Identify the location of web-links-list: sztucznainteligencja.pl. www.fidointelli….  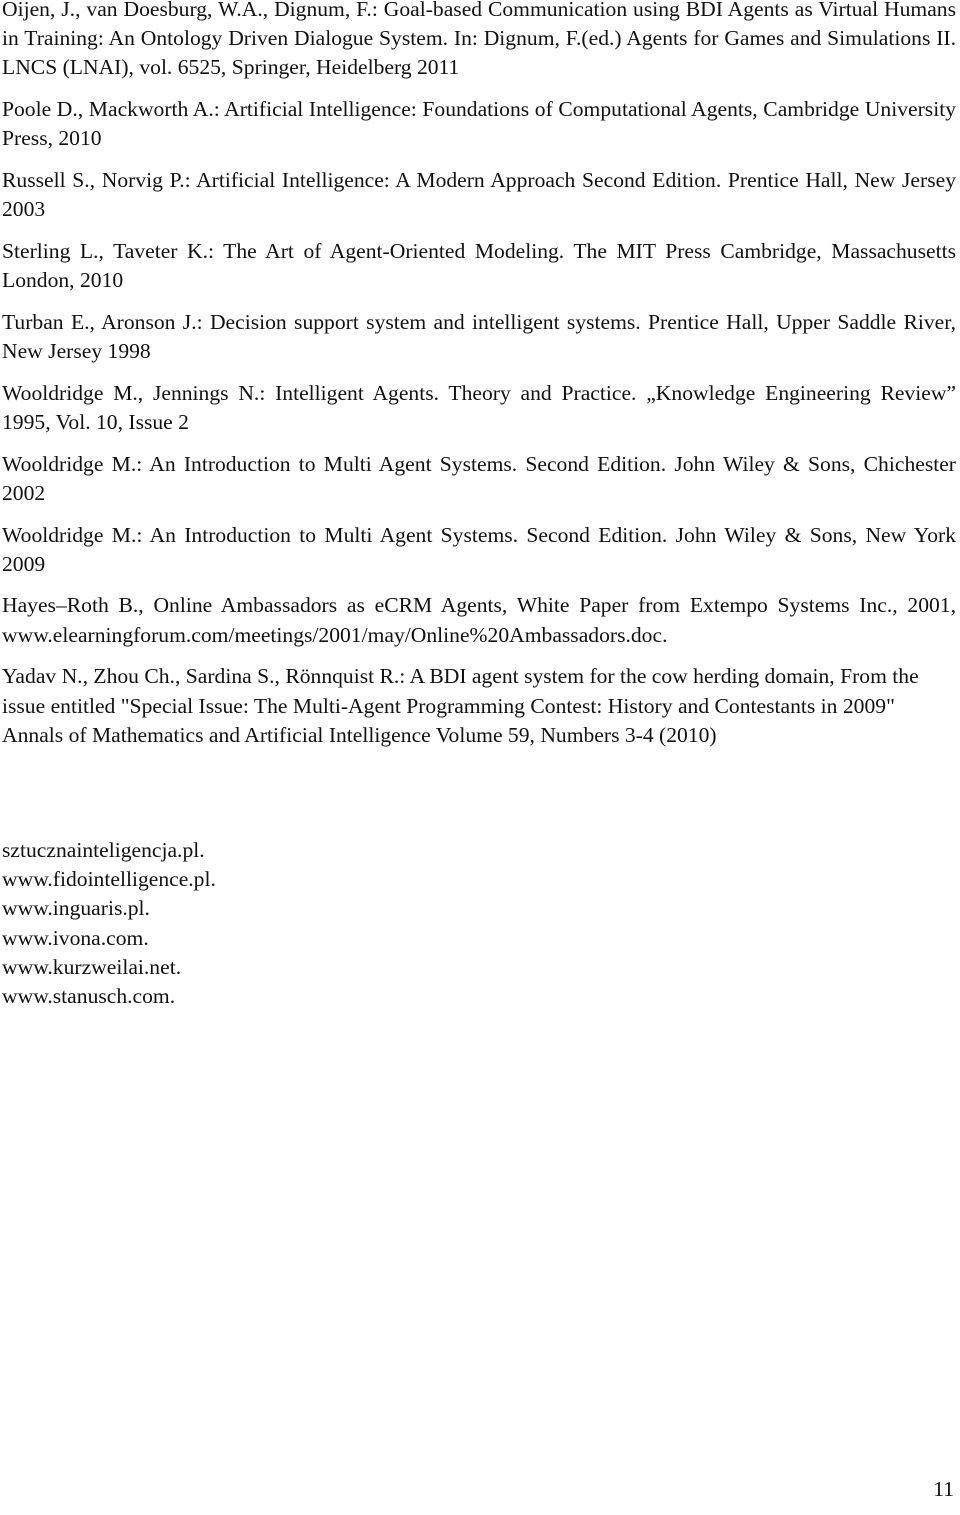
(252, 923).